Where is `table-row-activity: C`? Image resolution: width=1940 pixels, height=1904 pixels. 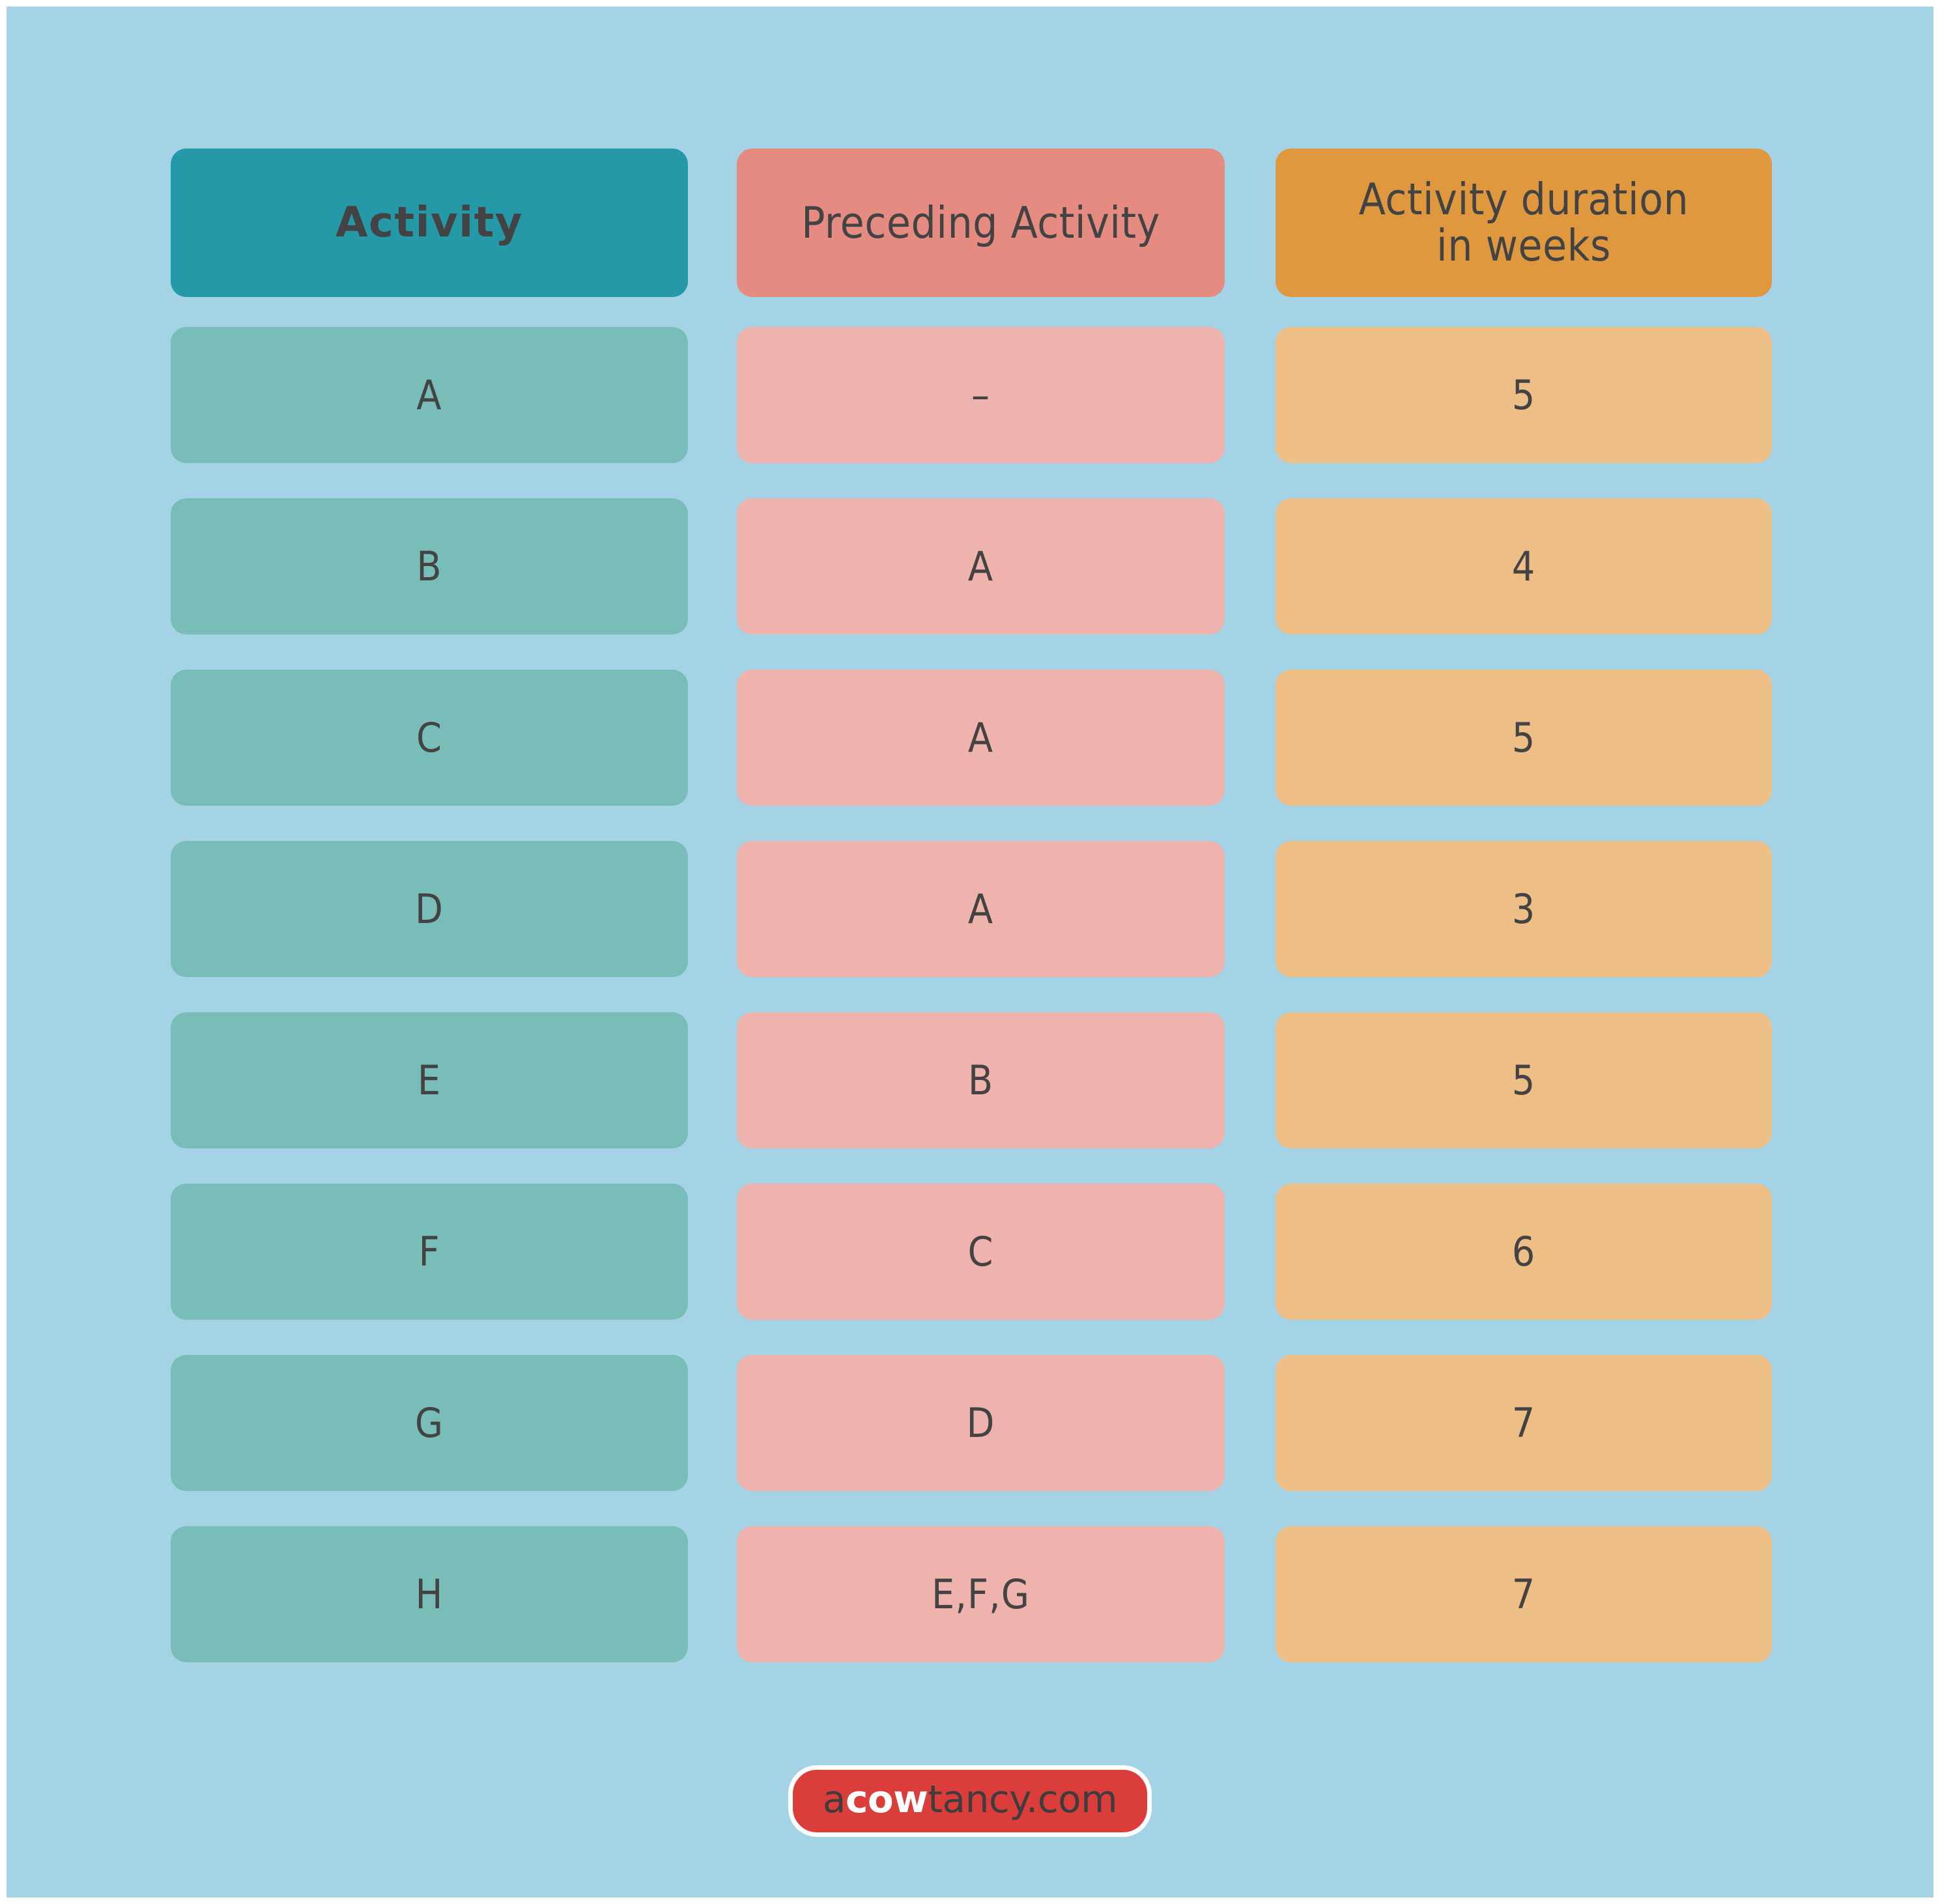
table-row-activity: C is located at coordinates (430, 738).